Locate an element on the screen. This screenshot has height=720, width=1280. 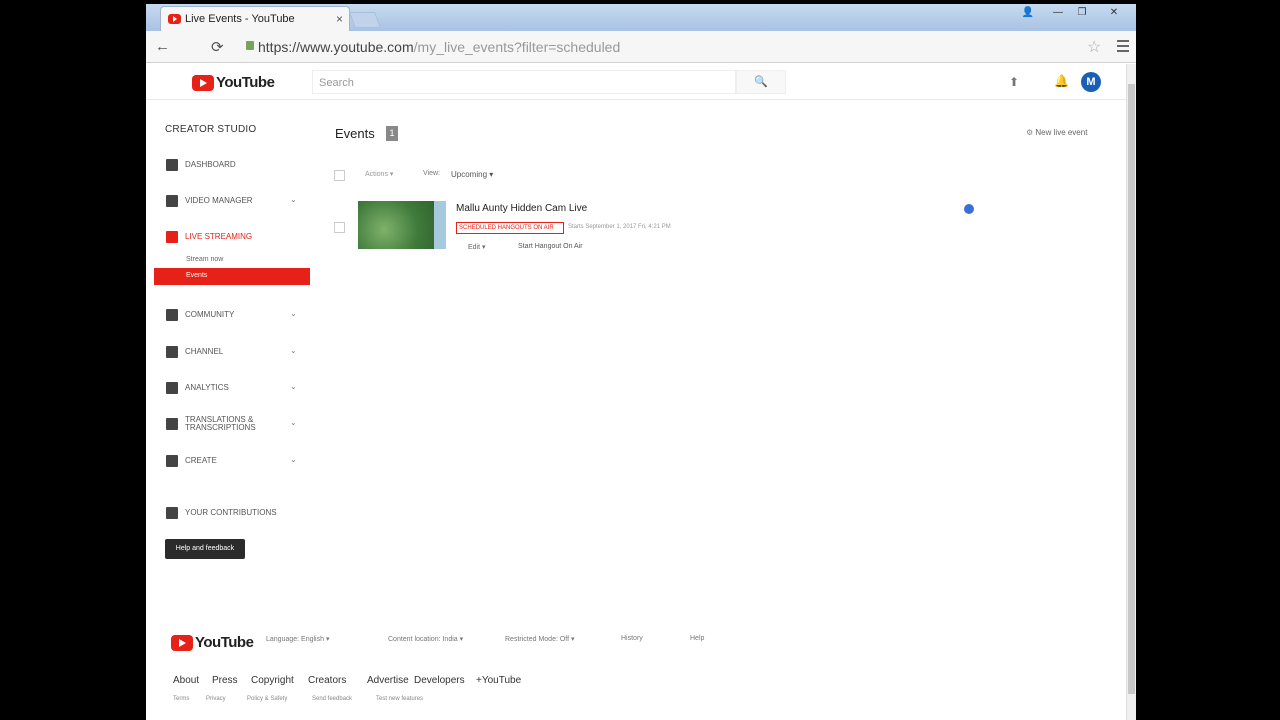
view-label: View: is located at coordinates (431, 173).